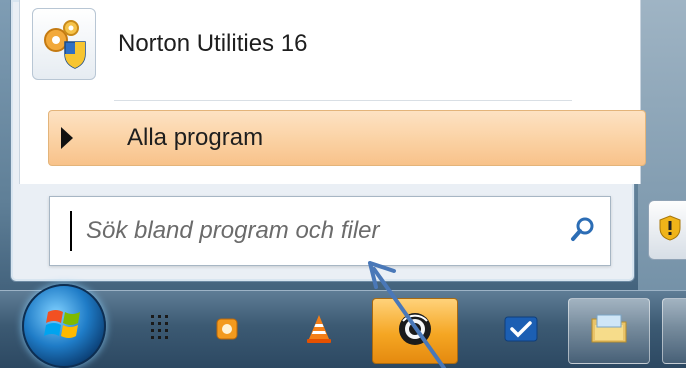  I want to click on dots-grid-icon, so click(161, 331).